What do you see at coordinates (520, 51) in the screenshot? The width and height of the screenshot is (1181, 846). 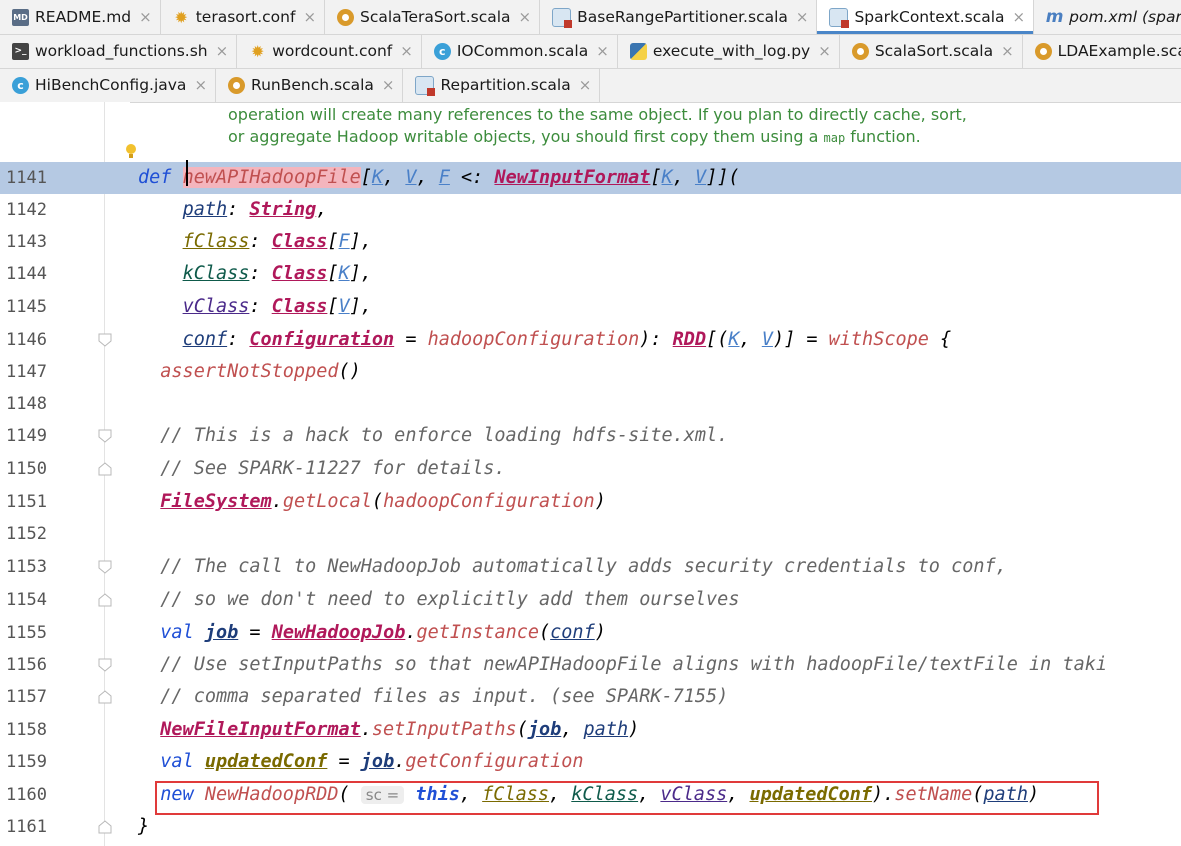 I see `tab-iocommon-scala: IOCommon.scala ×` at bounding box center [520, 51].